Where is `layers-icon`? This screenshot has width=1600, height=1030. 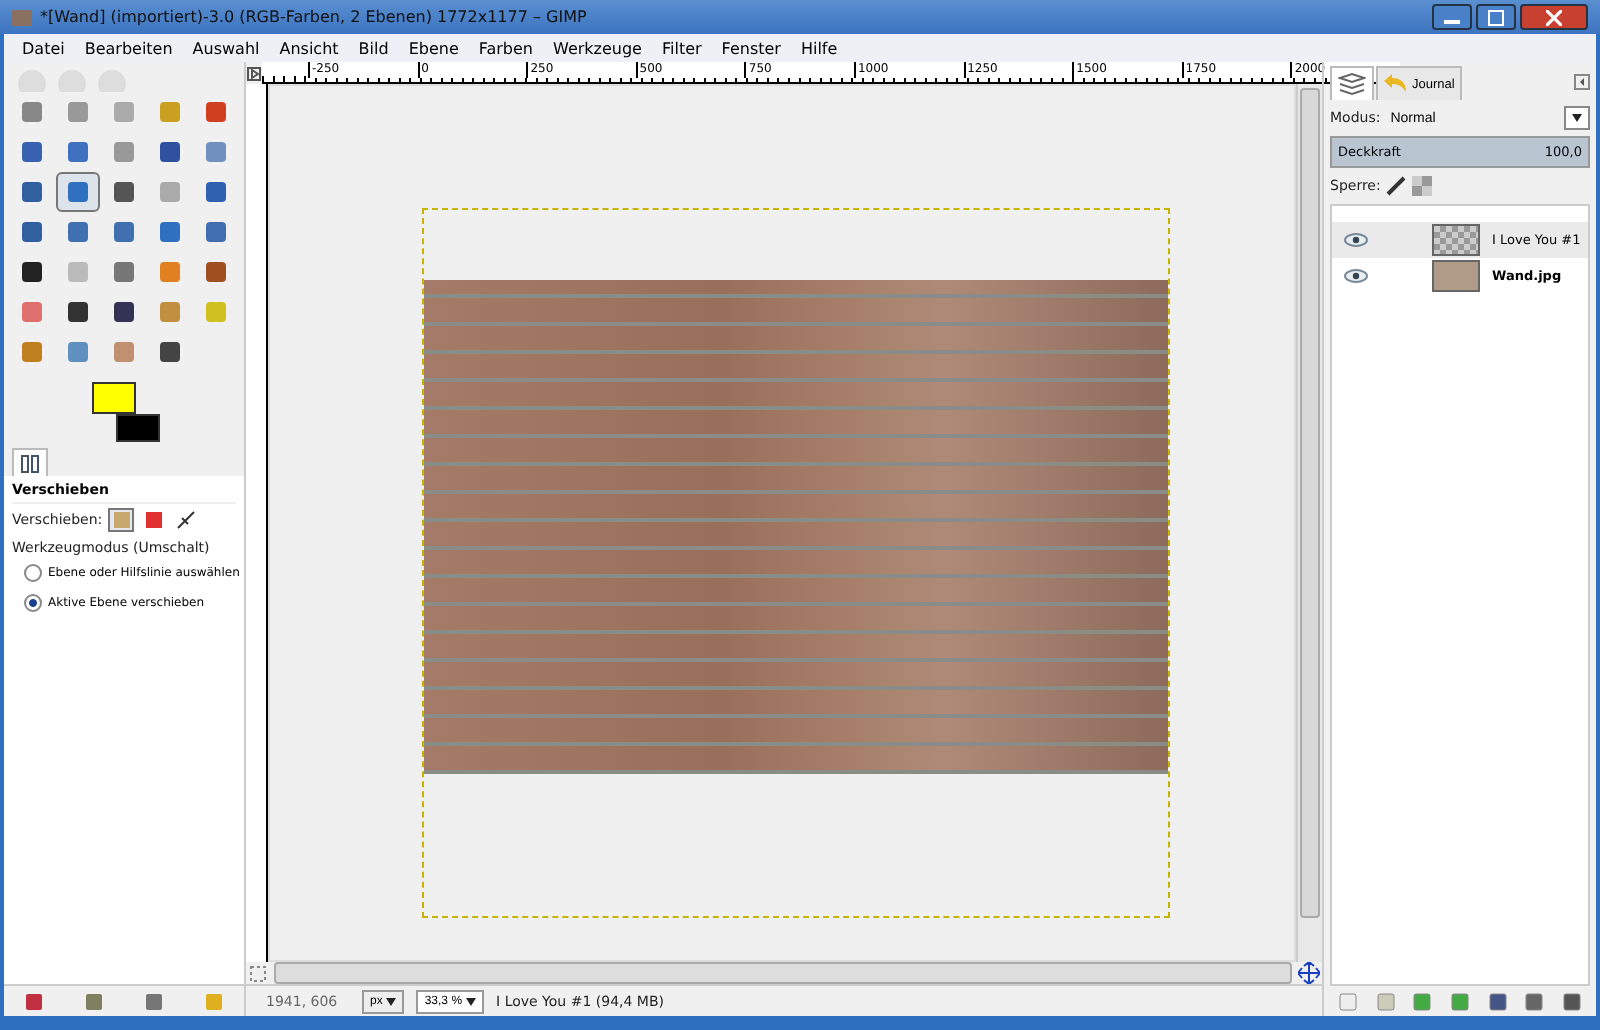 layers-icon is located at coordinates (1352, 84).